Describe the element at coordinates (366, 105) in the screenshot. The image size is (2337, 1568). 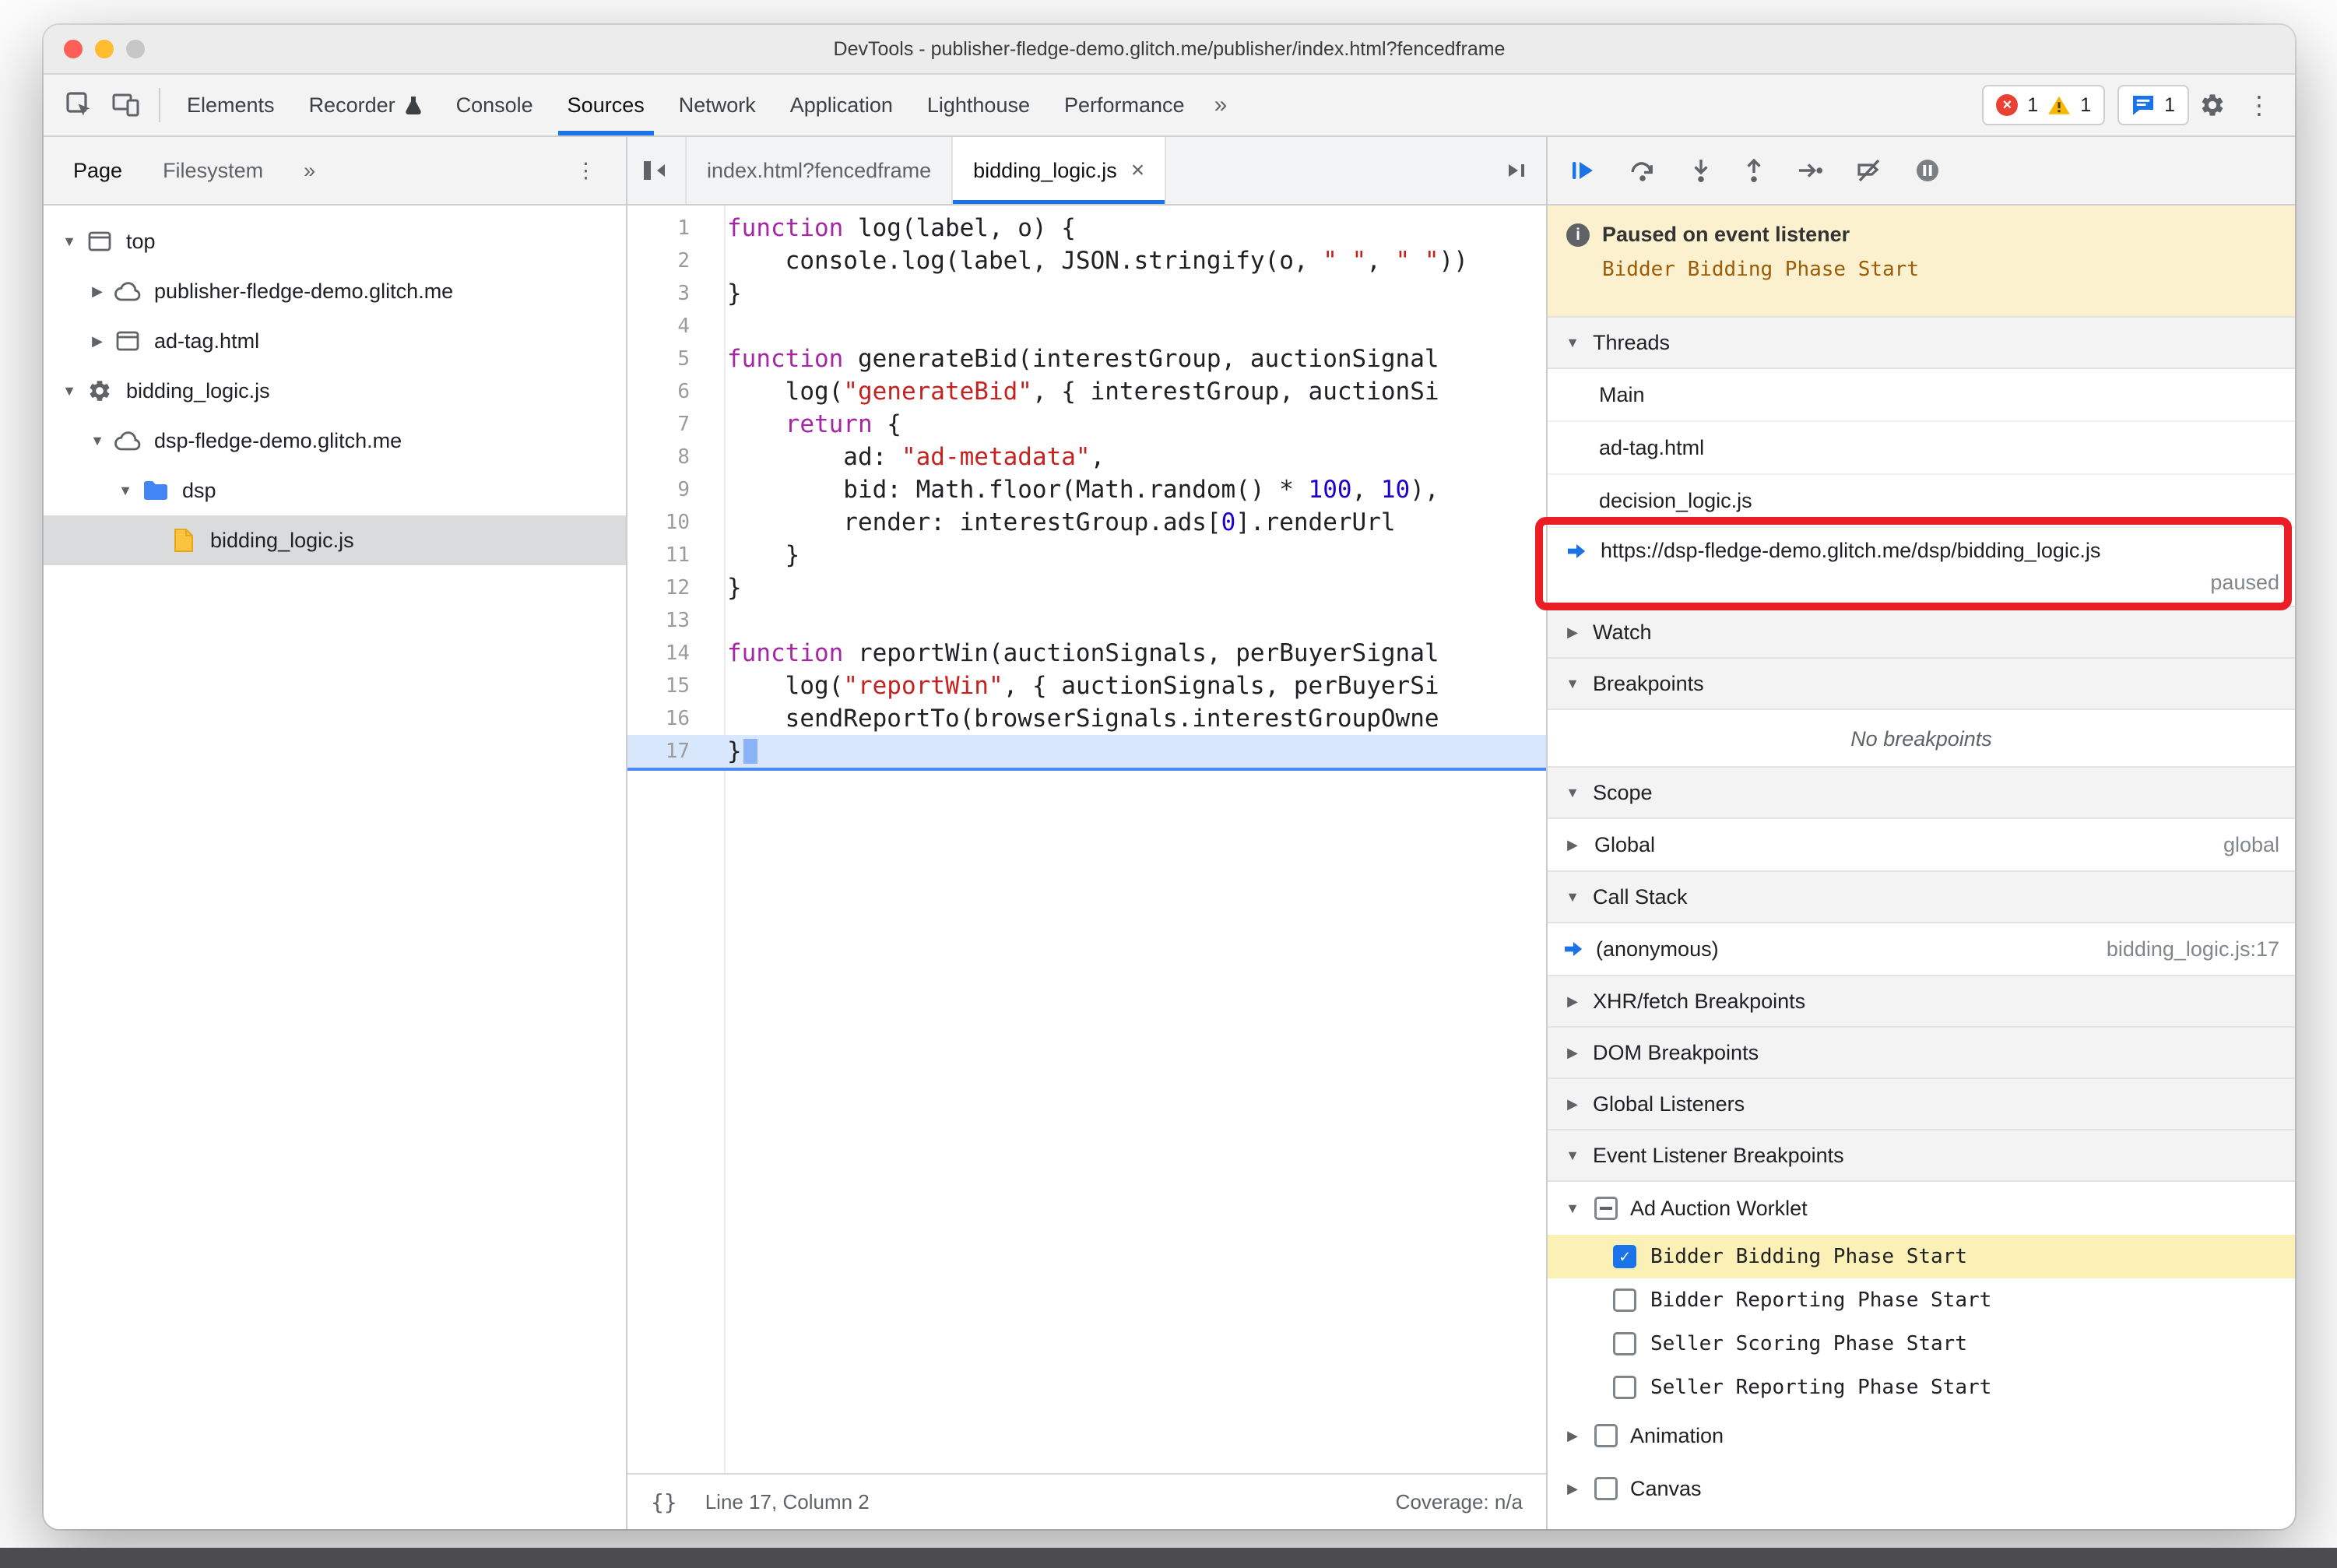
I see `panel-tab-recorder: Recorder` at that location.